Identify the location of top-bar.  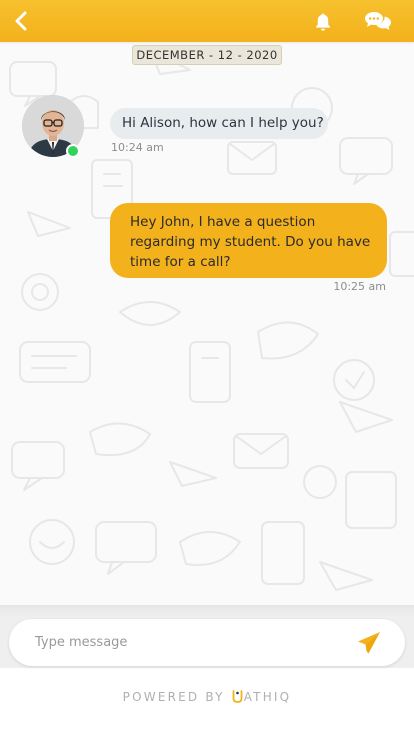
(207, 21).